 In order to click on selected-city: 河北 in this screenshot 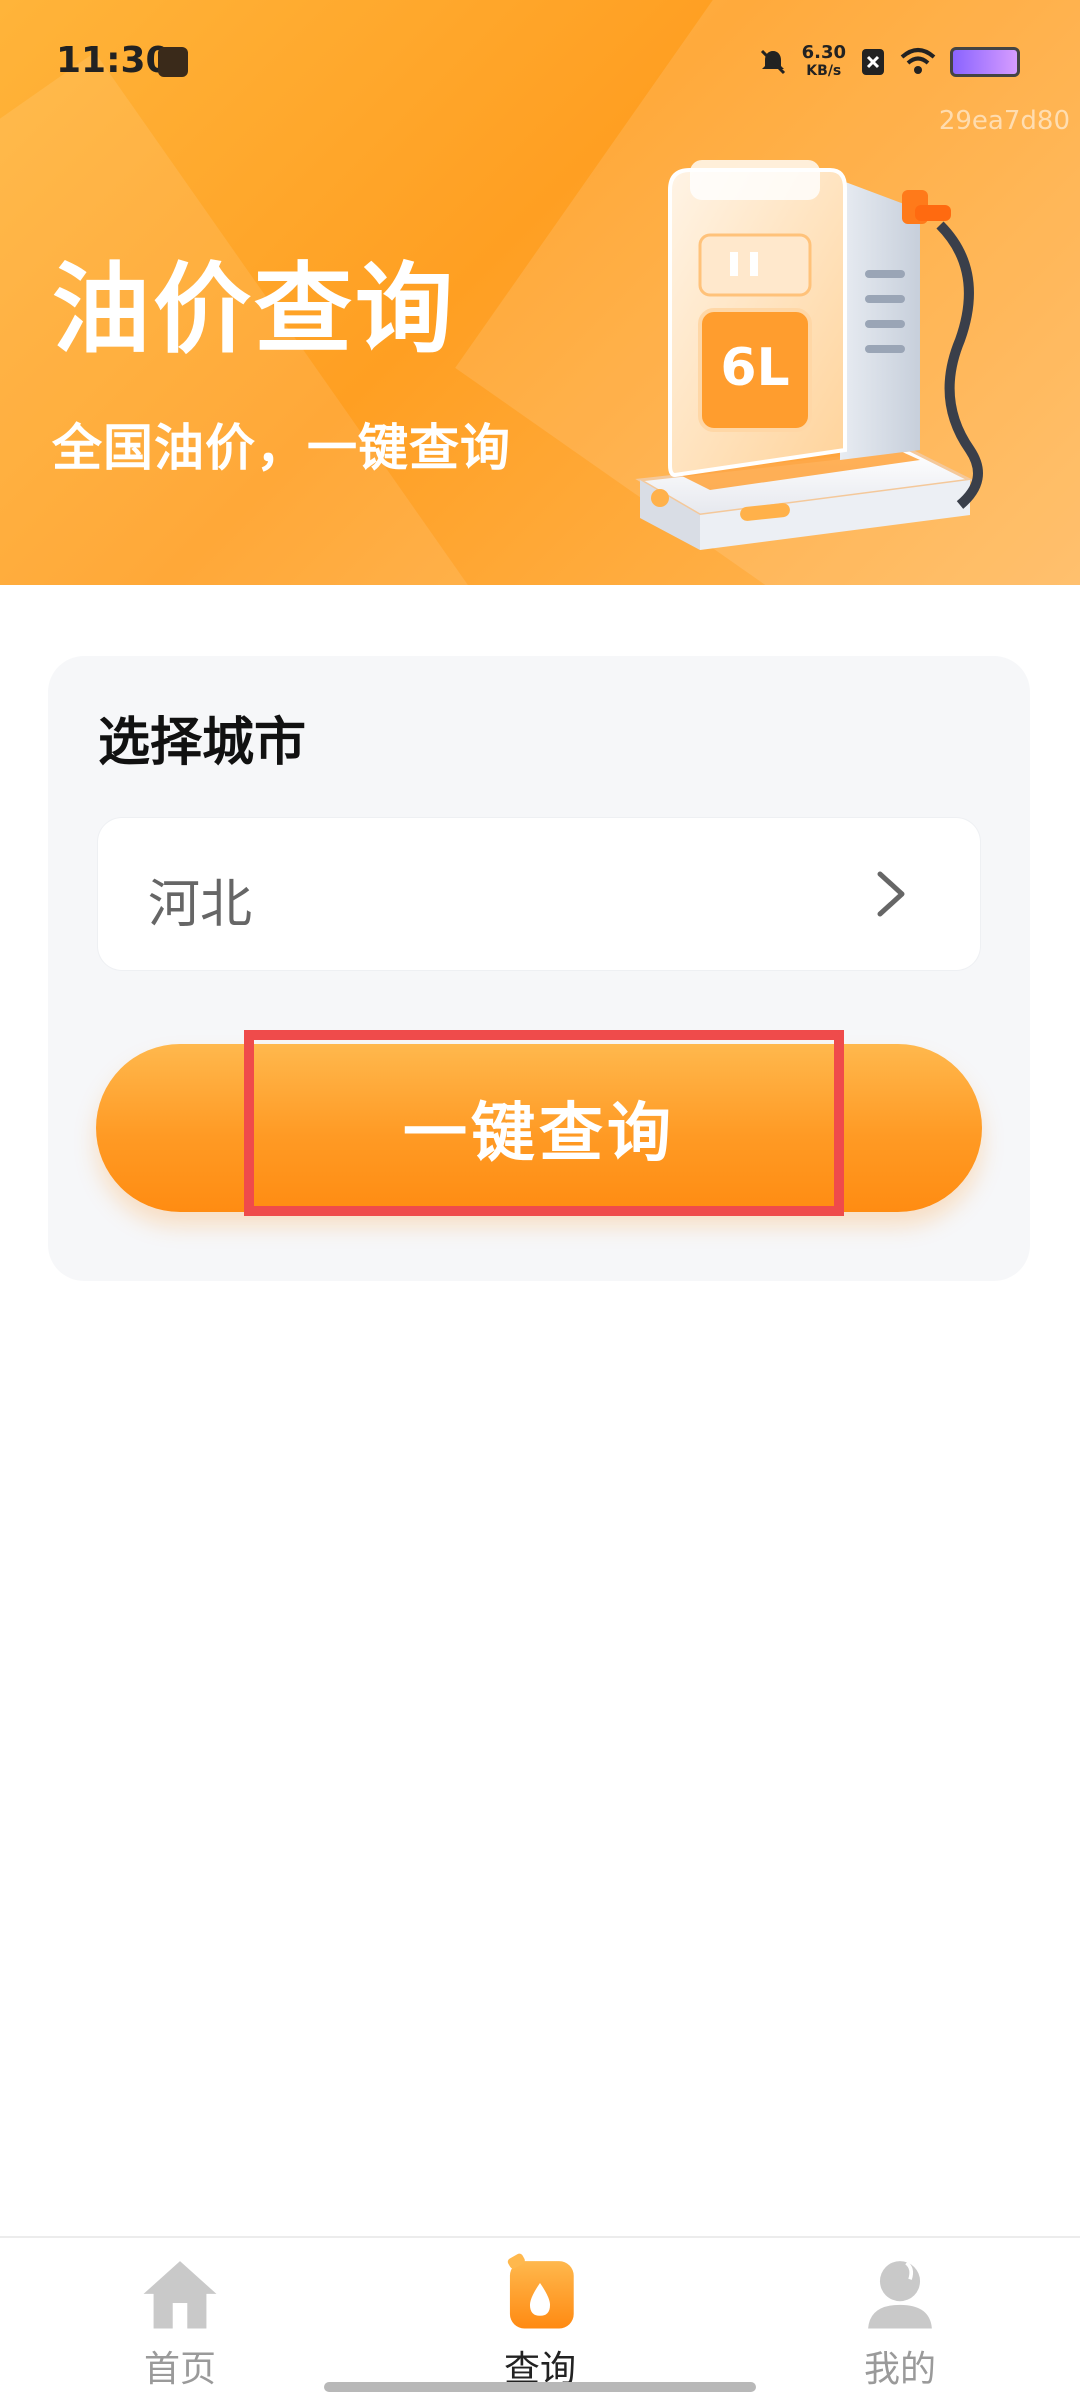, I will do `click(200, 905)`.